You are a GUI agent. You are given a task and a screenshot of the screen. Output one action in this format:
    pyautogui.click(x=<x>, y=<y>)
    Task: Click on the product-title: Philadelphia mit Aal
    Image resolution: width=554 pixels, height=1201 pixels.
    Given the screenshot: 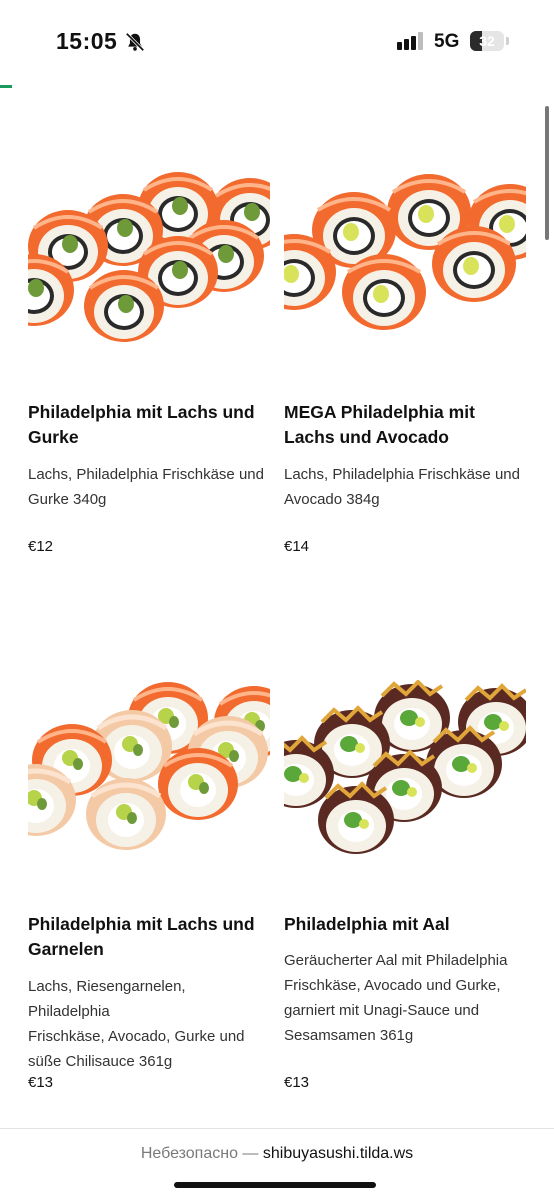 What is the action you would take?
    pyautogui.click(x=367, y=924)
    